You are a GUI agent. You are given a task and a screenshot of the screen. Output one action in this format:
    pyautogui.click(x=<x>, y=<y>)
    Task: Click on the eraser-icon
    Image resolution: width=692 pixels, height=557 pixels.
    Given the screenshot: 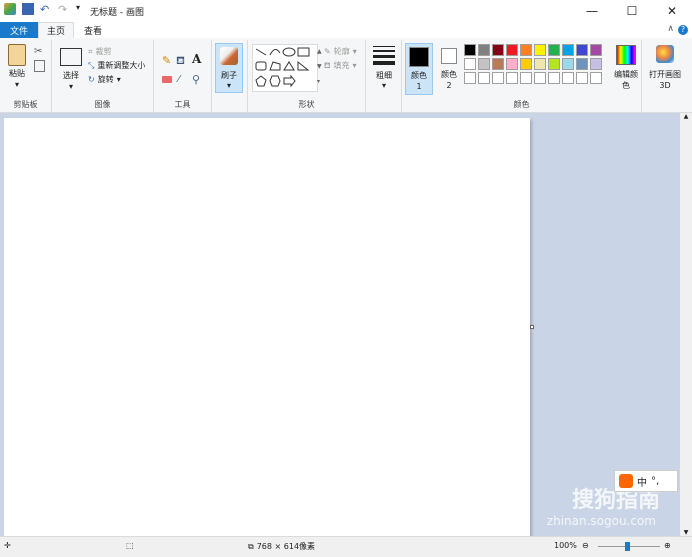 What is the action you would take?
    pyautogui.click(x=167, y=79)
    